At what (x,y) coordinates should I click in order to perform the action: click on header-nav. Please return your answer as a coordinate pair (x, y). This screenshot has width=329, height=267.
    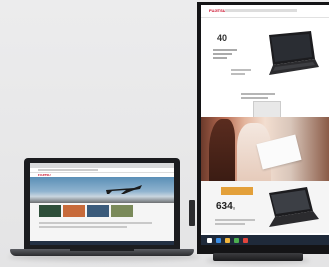
    Looking at the image, I should click on (261, 10).